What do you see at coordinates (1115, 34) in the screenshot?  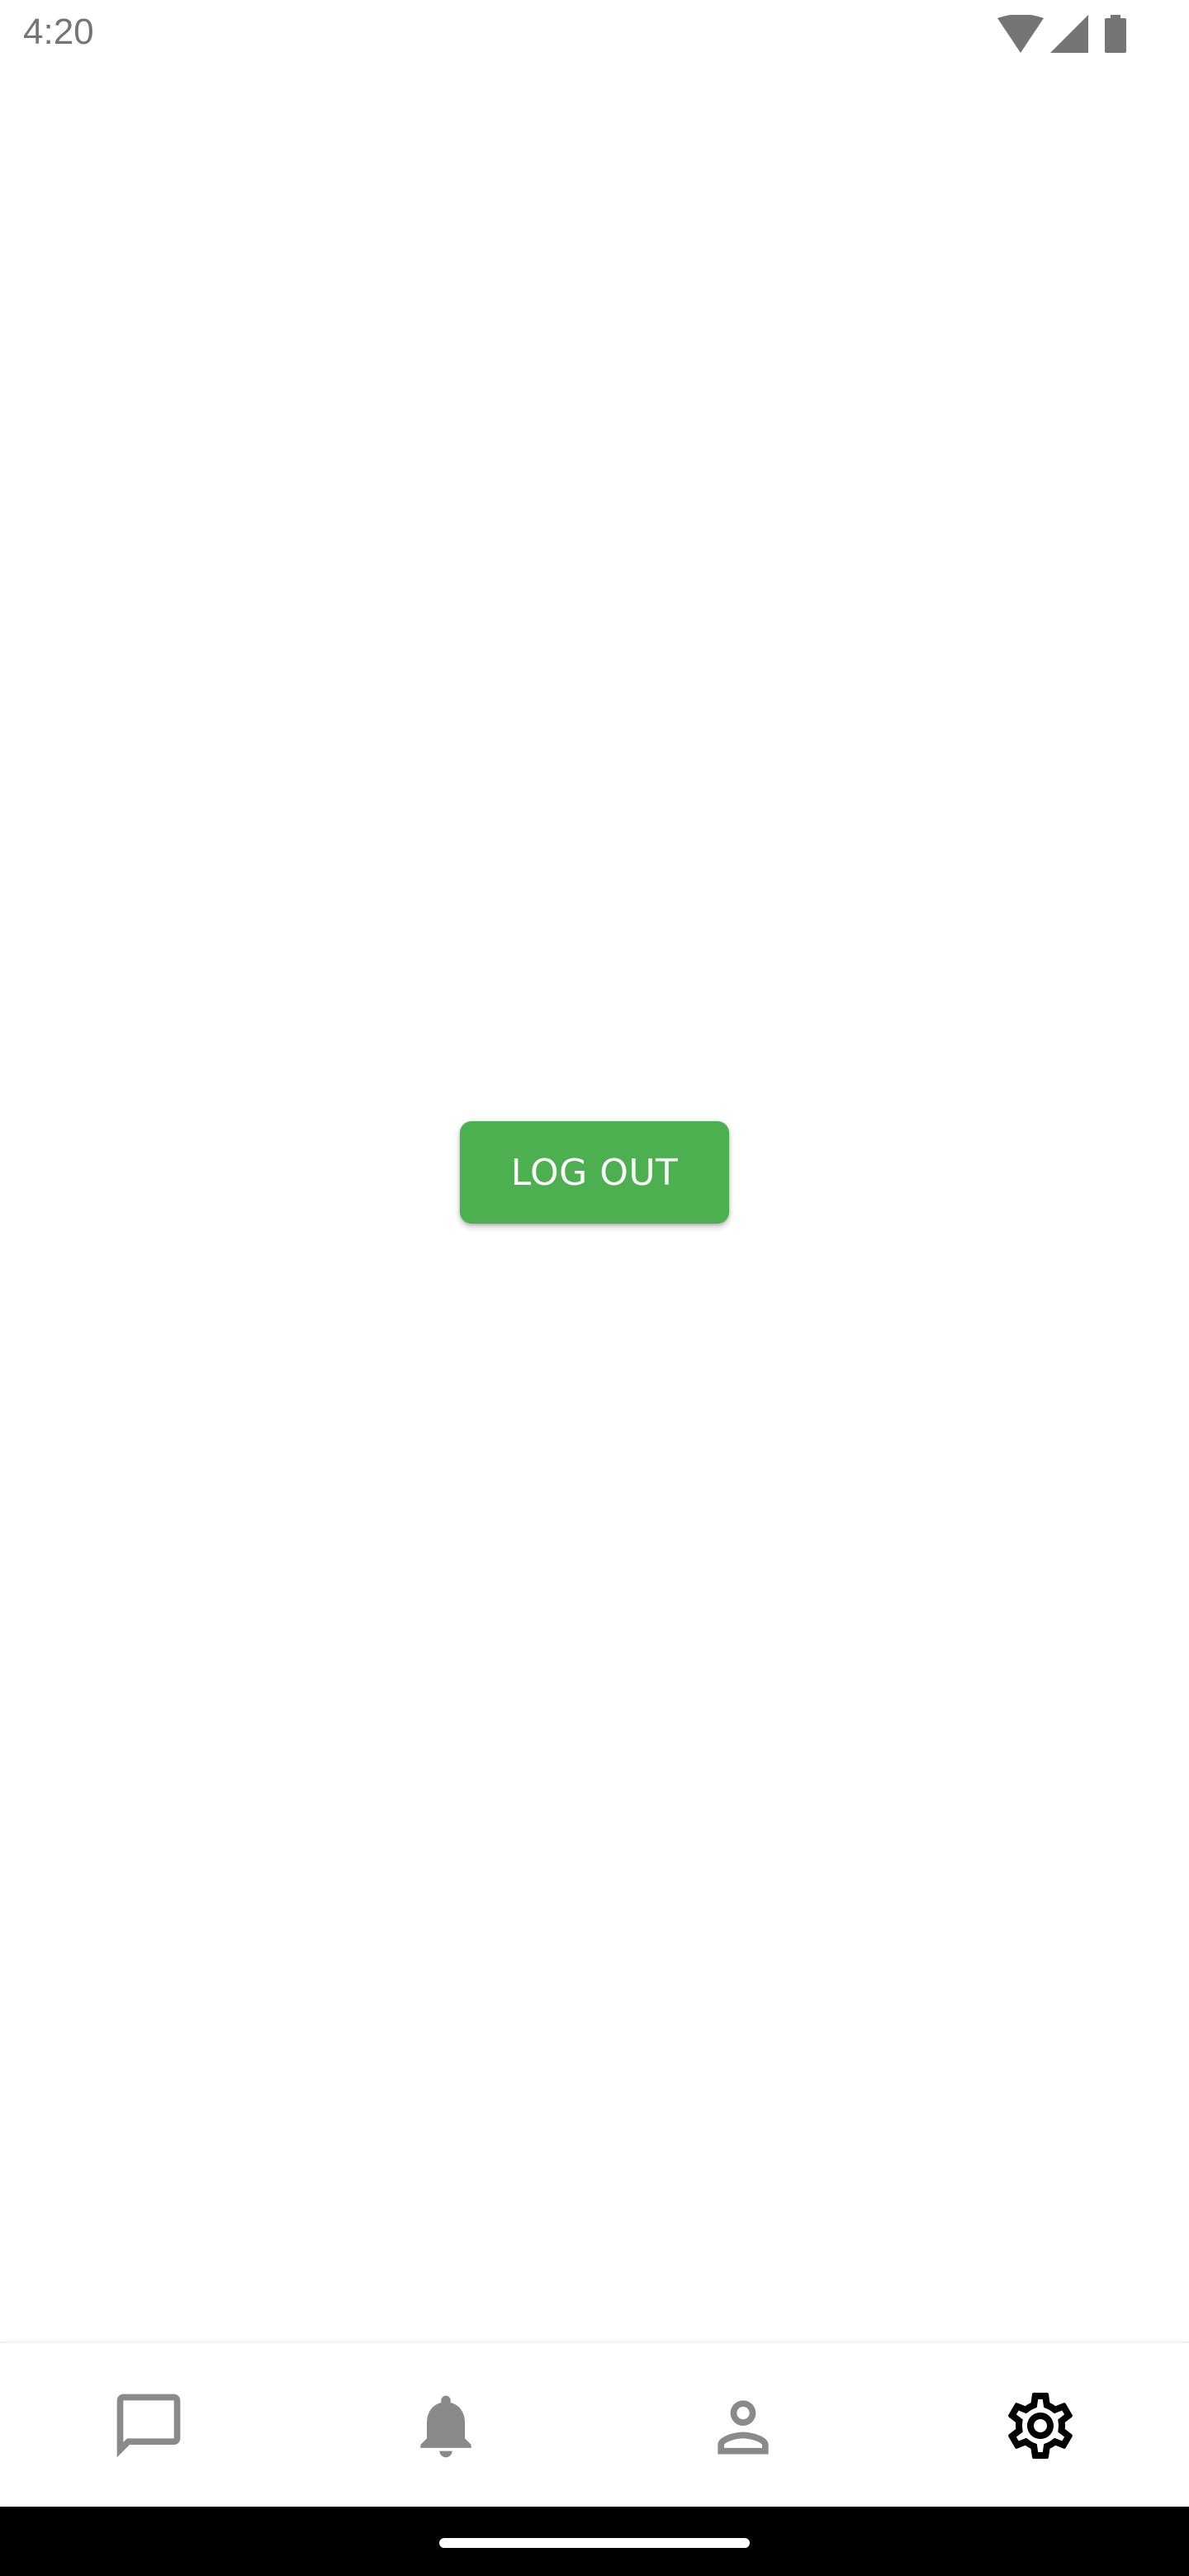 I see `battery-icon` at bounding box center [1115, 34].